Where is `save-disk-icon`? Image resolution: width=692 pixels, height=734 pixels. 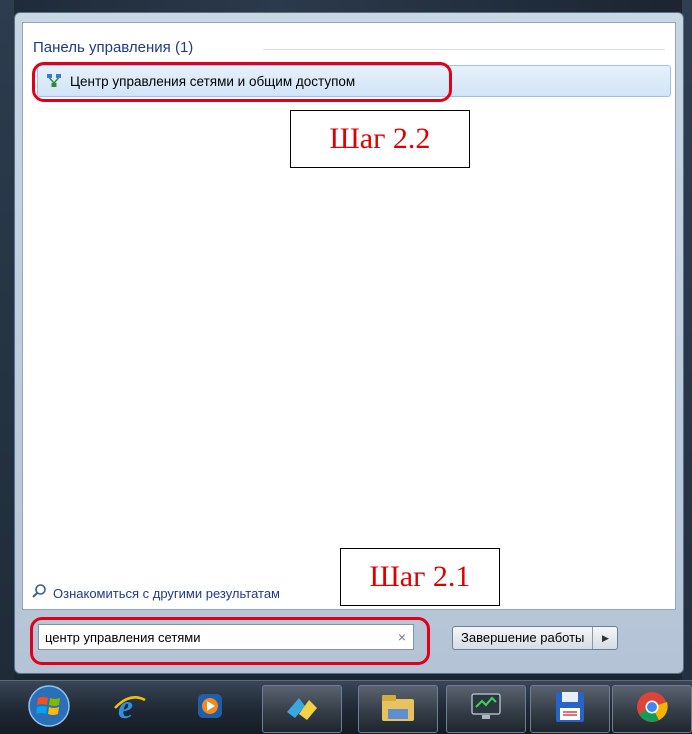
save-disk-icon is located at coordinates (570, 709).